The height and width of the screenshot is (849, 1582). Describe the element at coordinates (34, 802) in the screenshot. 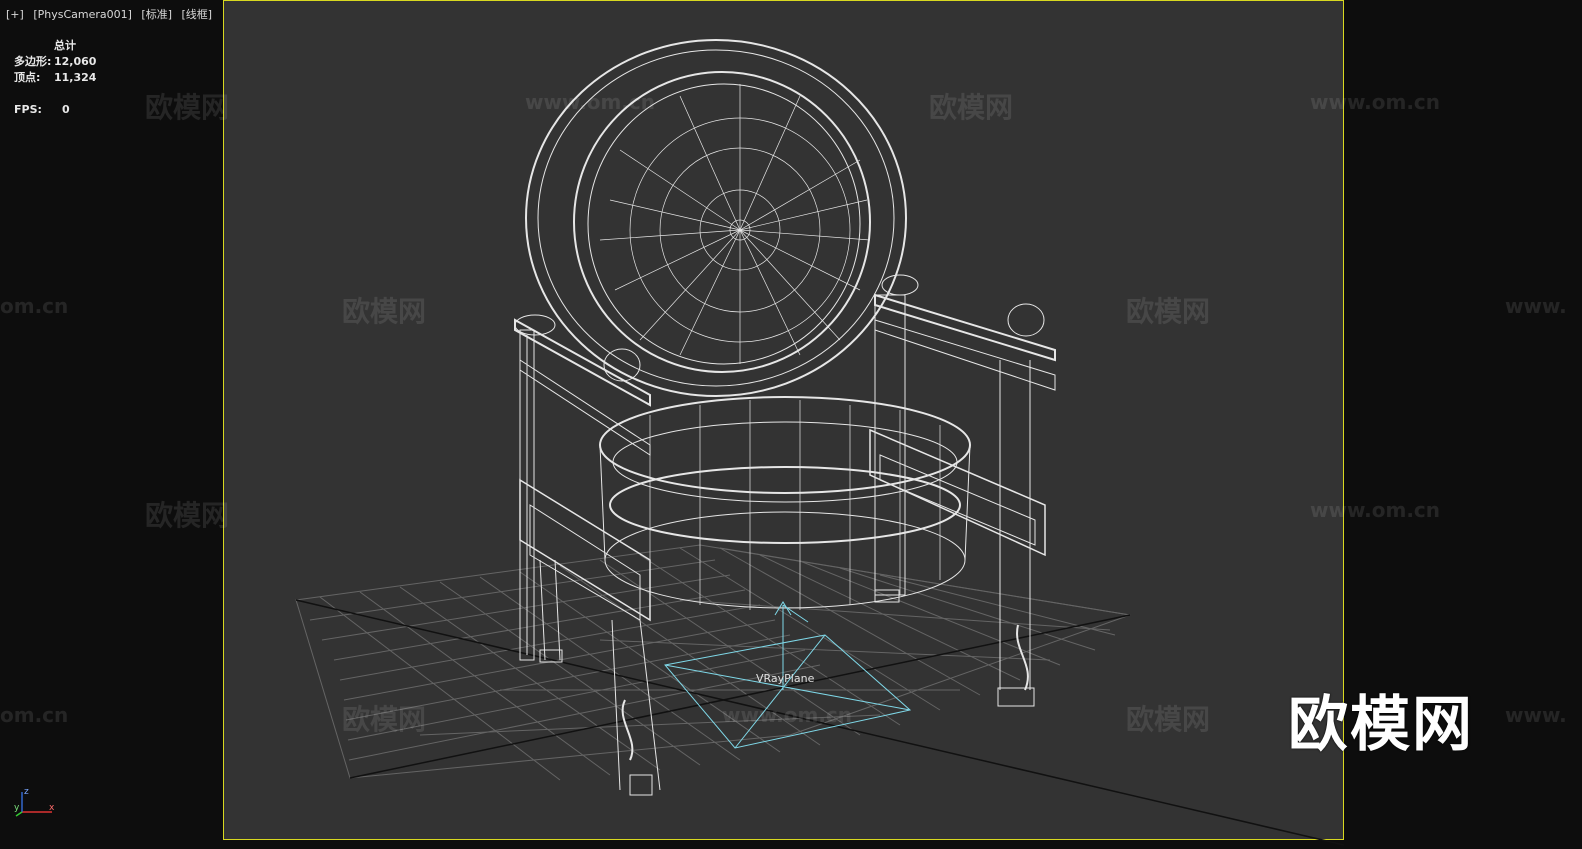

I see `axis-tripod-icon: z y x` at that location.